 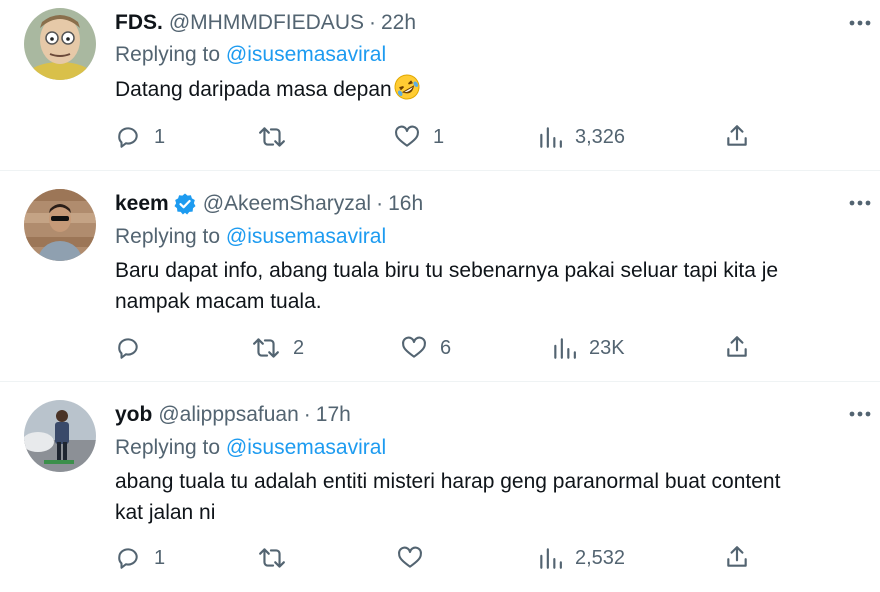 I want to click on views-button: 23K, so click(x=588, y=348).